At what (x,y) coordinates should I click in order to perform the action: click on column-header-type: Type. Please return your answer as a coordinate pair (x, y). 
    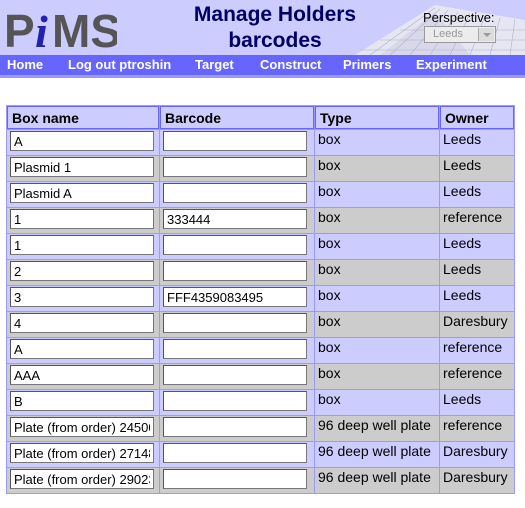
    Looking at the image, I should click on (377, 117).